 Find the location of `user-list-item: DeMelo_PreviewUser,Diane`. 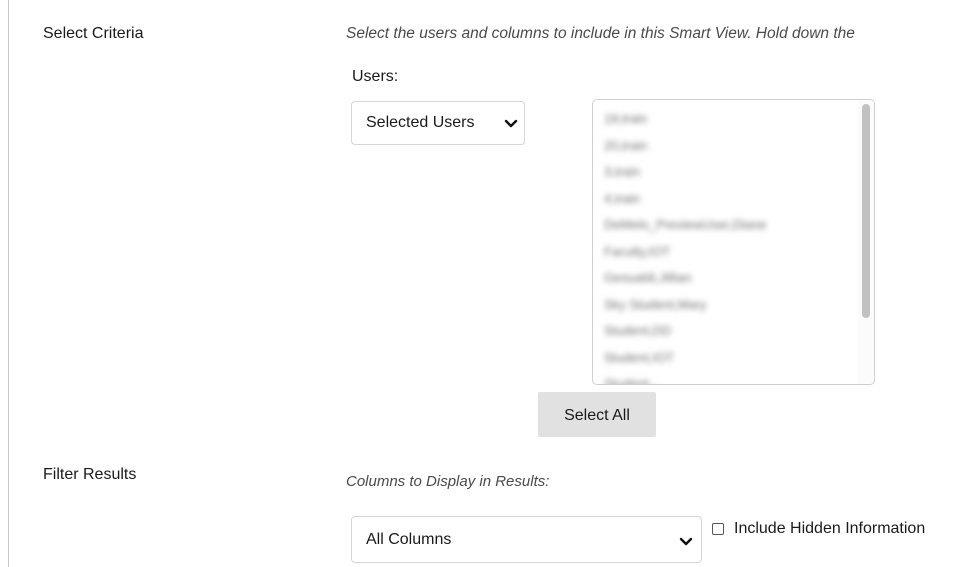

user-list-item: DeMelo_PreviewUser,Diane is located at coordinates (685, 228).